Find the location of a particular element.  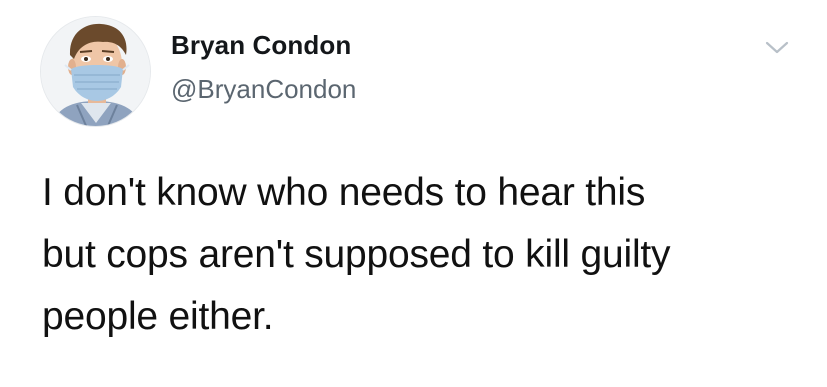

avatar-photo is located at coordinates (95, 71).